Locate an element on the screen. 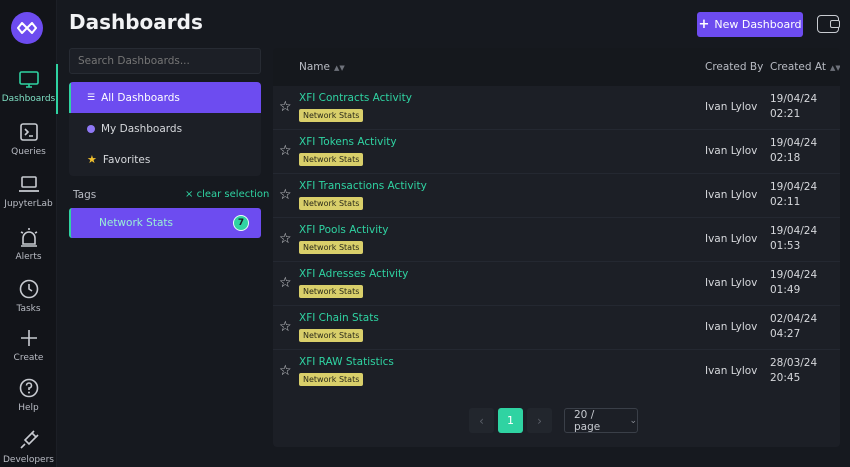 Image resolution: width=850 pixels, height=467 pixels. nav-jupyterlab: JupyterLab is located at coordinates (28, 194).